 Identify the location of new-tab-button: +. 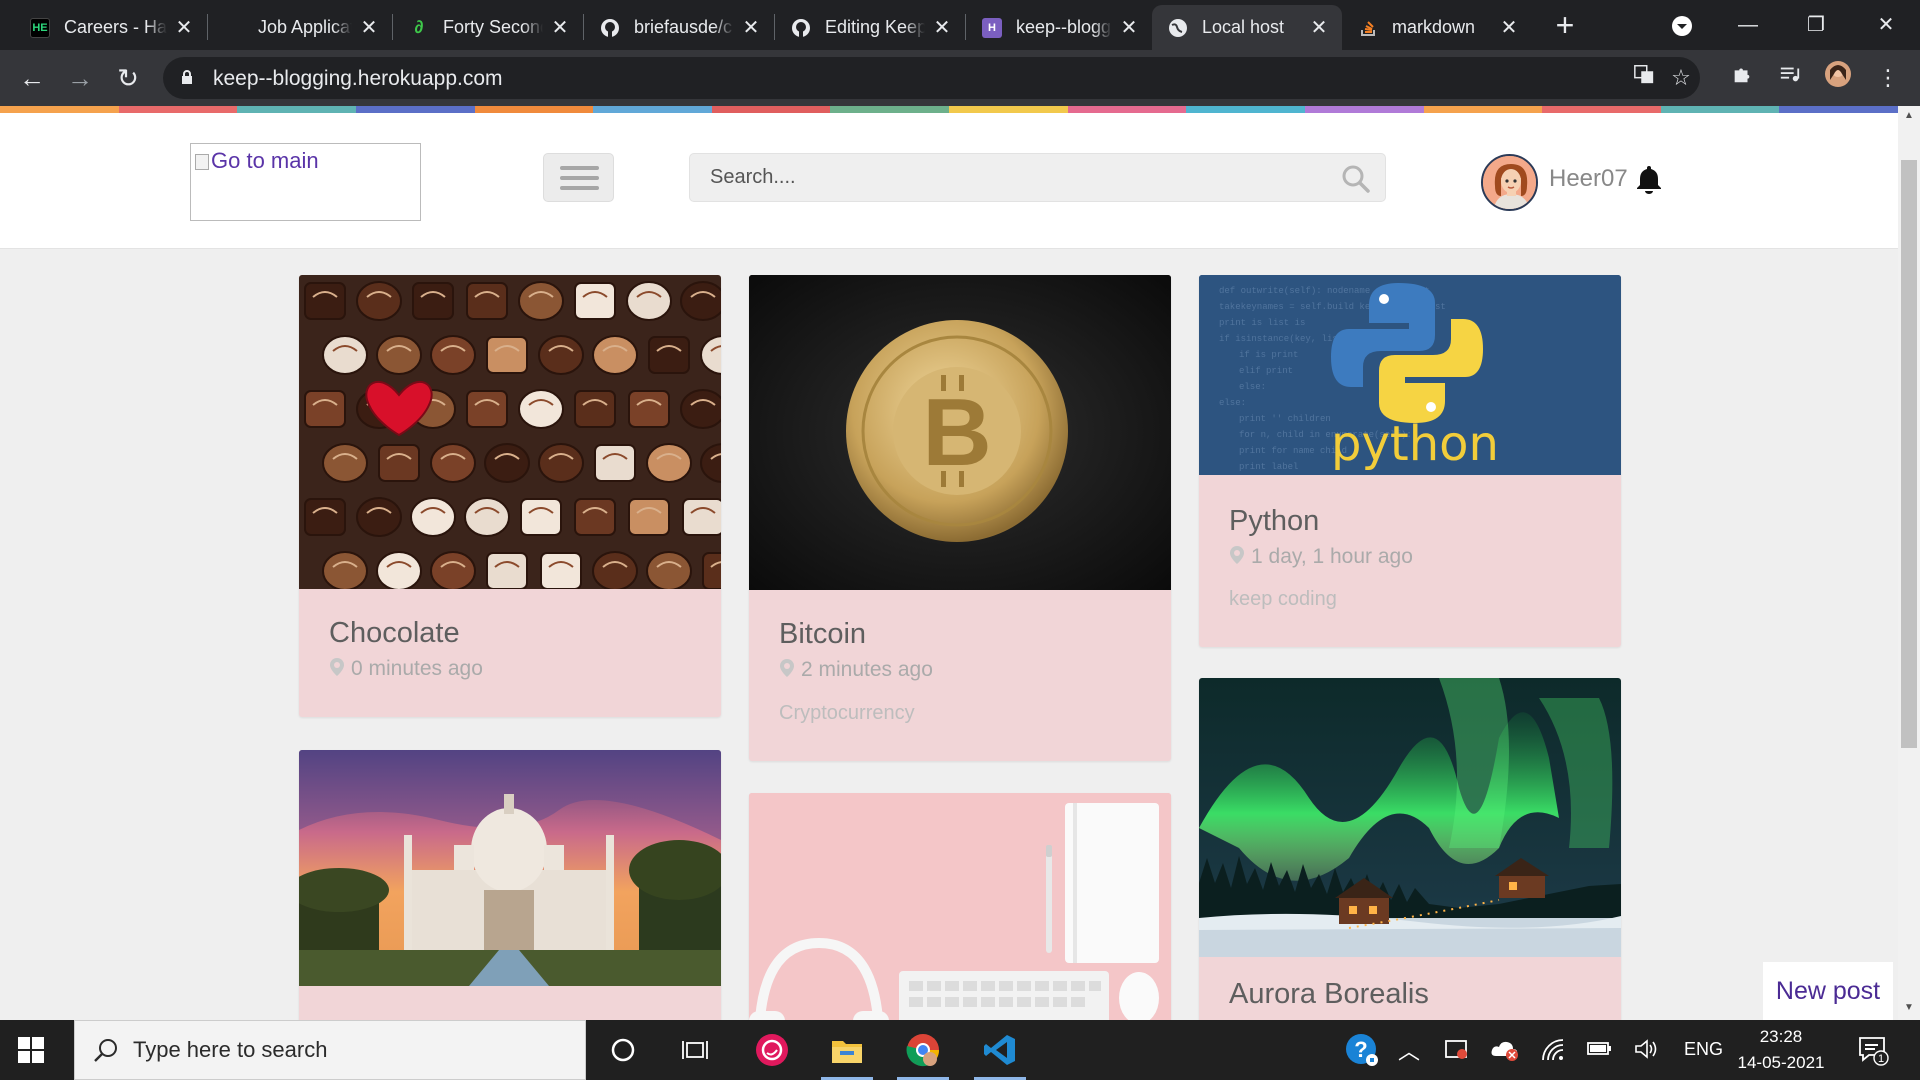
(1565, 26).